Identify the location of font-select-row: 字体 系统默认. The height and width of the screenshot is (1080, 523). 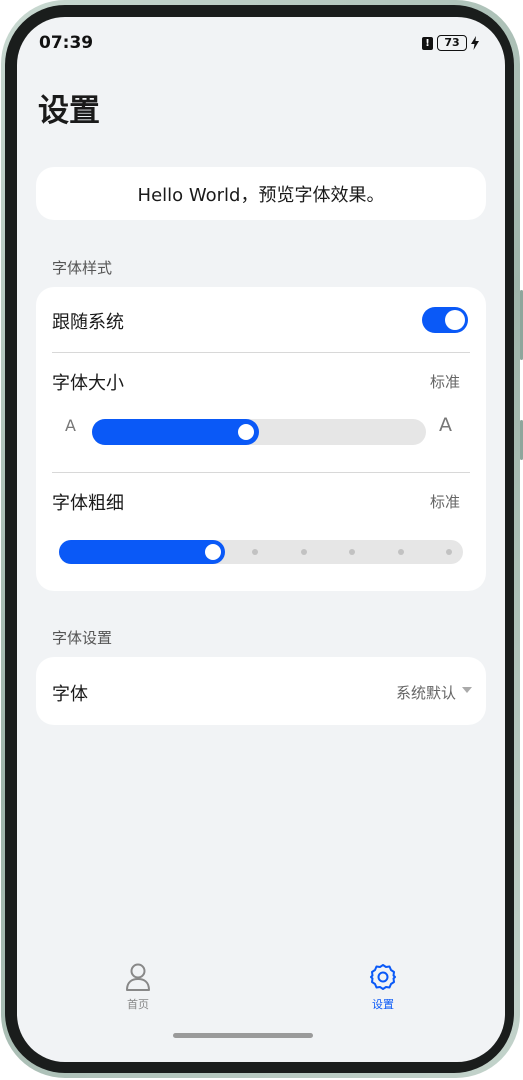
(261, 691).